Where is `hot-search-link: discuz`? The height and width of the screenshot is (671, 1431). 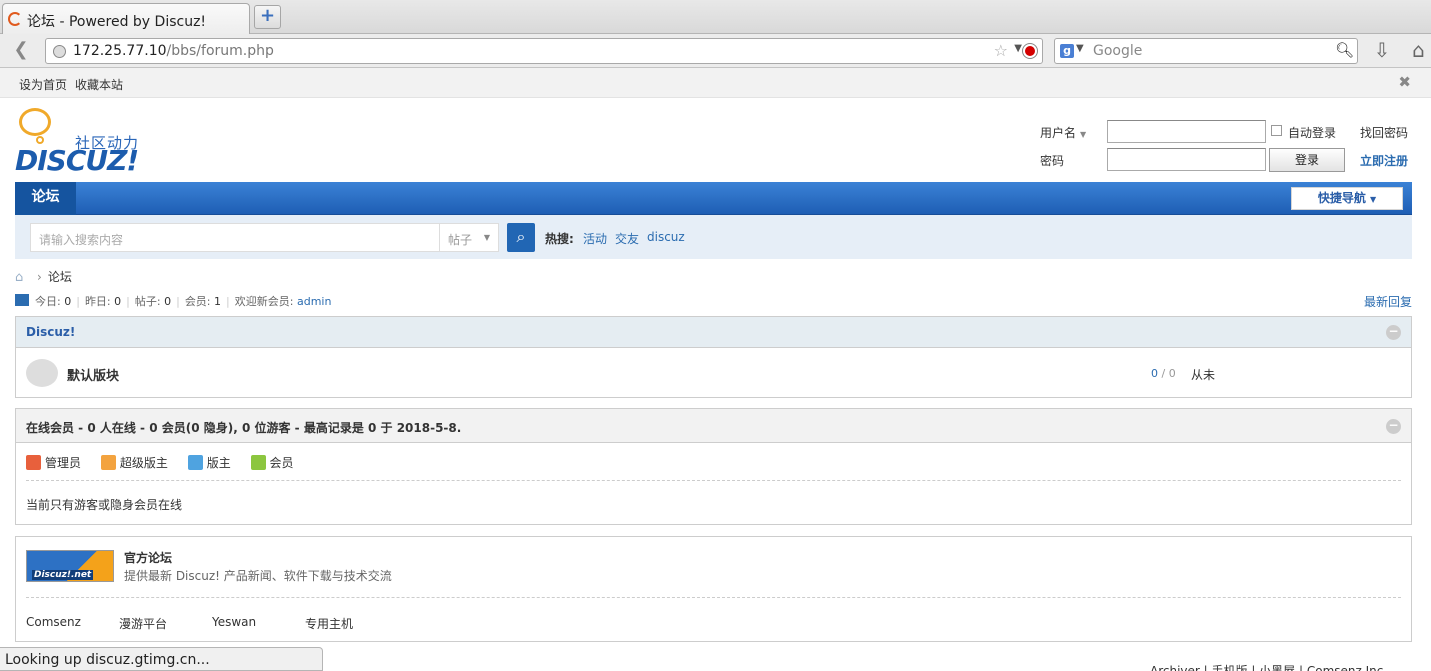
hot-search-link: discuz is located at coordinates (666, 237).